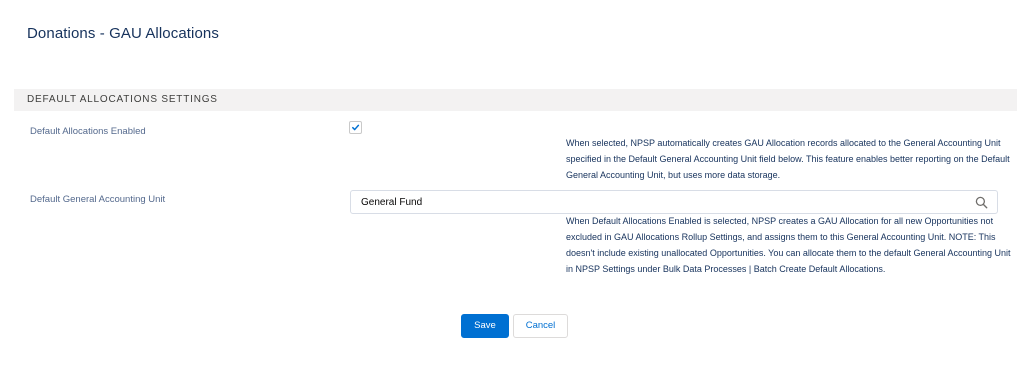  I want to click on default-gau-value: General Fund, so click(392, 202).